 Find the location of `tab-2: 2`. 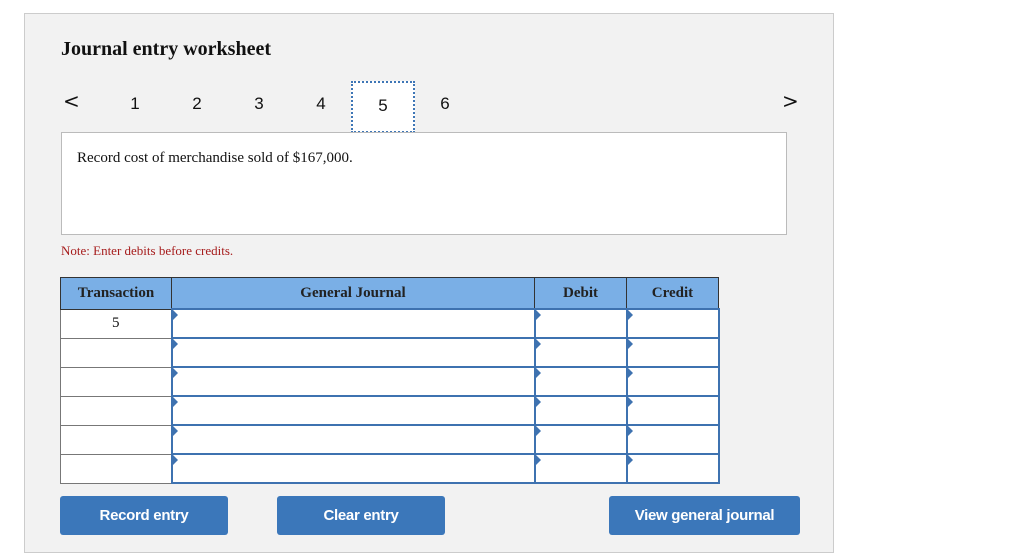

tab-2: 2 is located at coordinates (197, 107).